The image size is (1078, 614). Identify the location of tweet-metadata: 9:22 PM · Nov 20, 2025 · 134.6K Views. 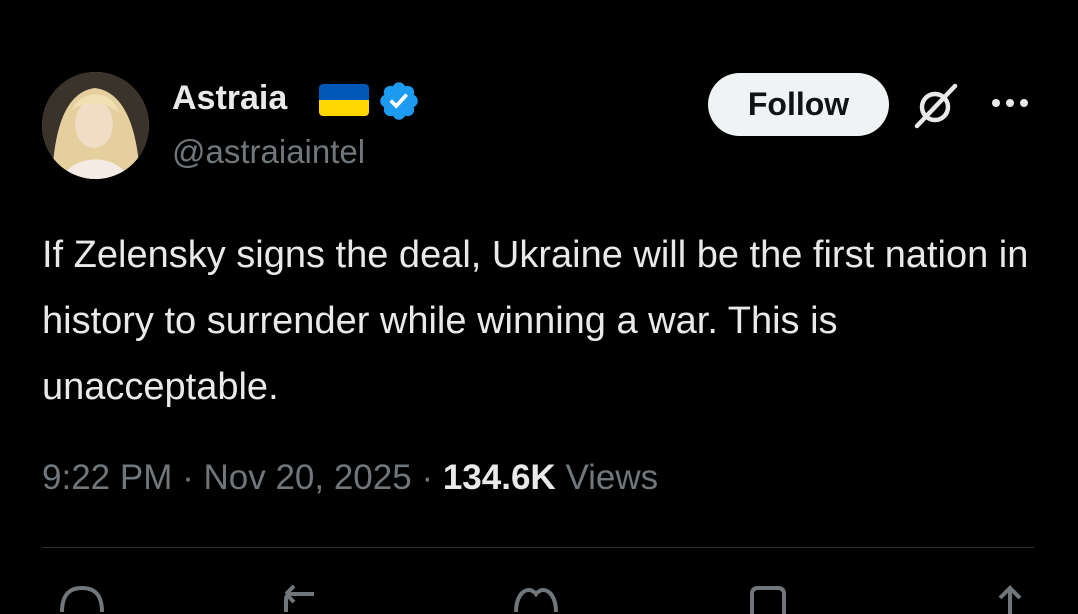
(350, 478).